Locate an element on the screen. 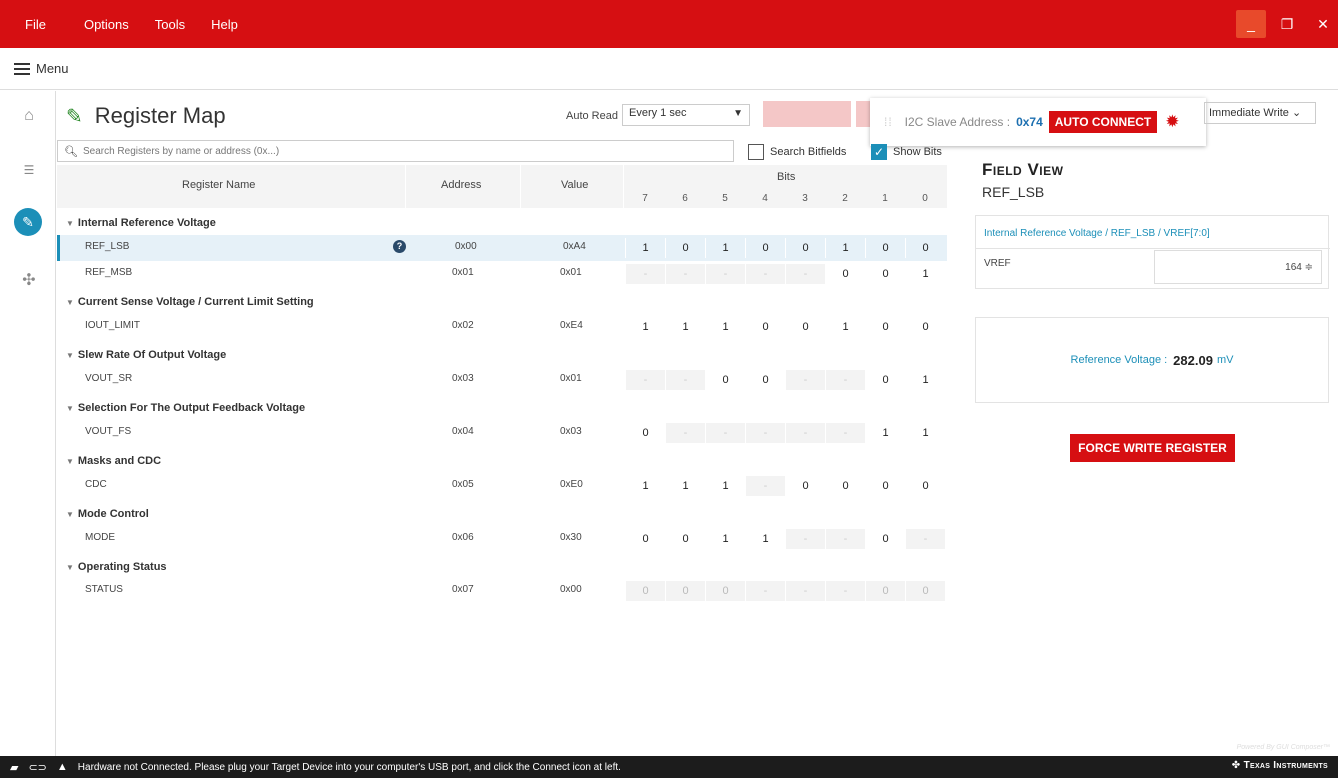  table-row: REF_LSB 0x00 0xA4? 1 0 1 0 0 1 0 0 is located at coordinates (502, 248).